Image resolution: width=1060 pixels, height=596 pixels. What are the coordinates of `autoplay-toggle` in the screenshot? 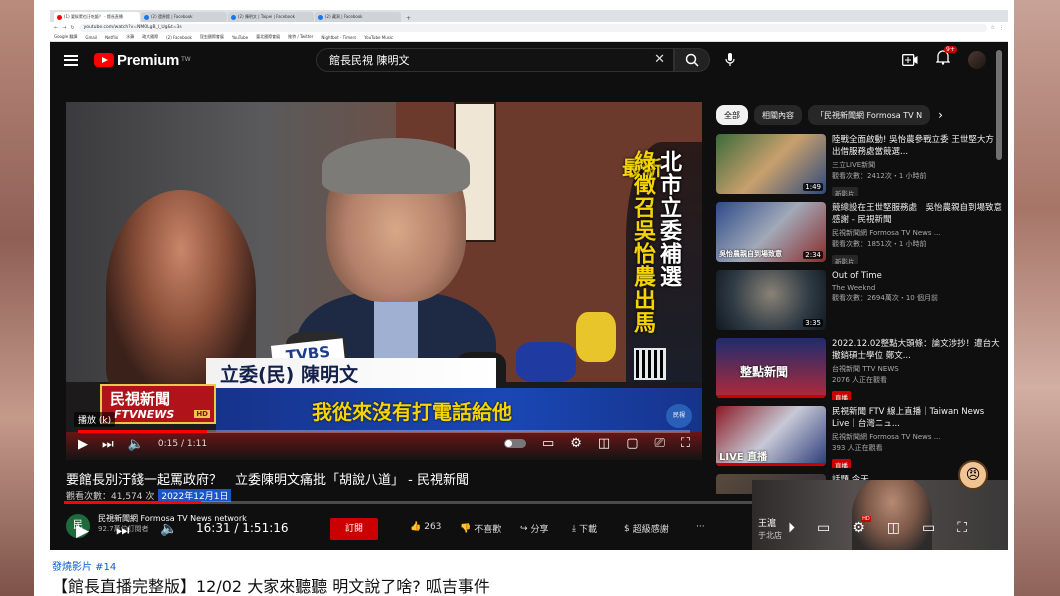 It's located at (514, 443).